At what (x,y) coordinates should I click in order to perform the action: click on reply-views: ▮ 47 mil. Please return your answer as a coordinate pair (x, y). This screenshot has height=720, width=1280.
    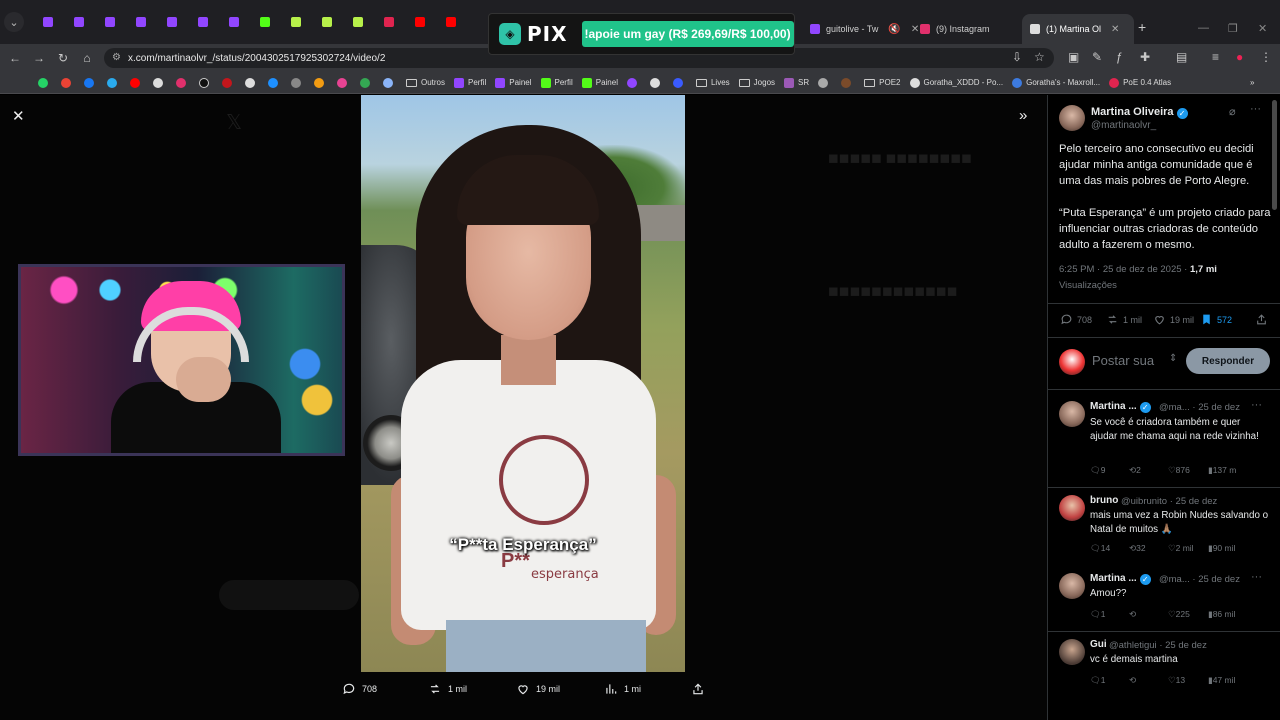
    Looking at the image, I should click on (1221, 680).